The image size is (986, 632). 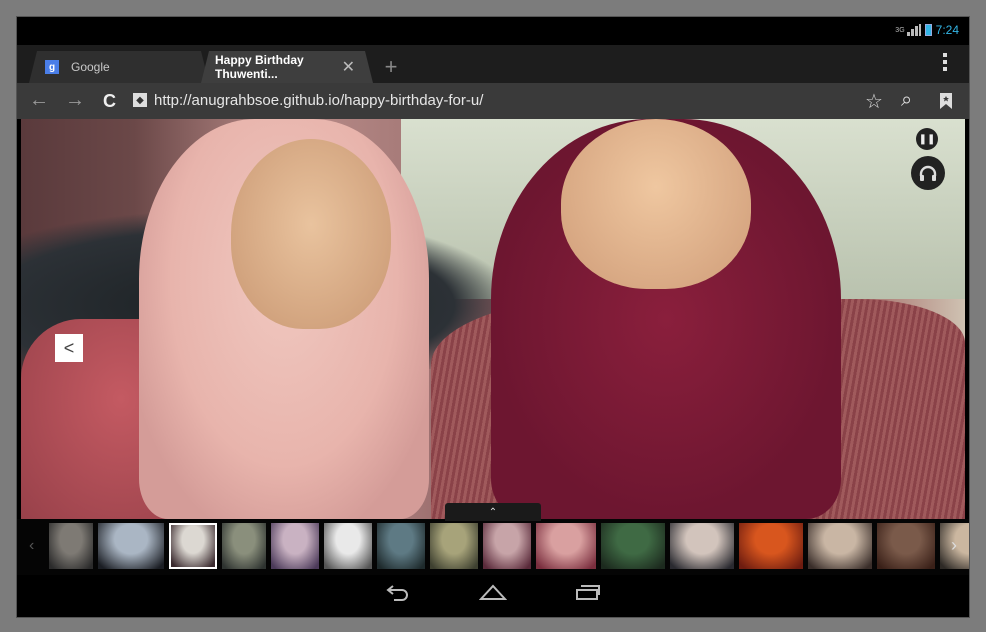 What do you see at coordinates (947, 30) in the screenshot?
I see `clock: 7:24` at bounding box center [947, 30].